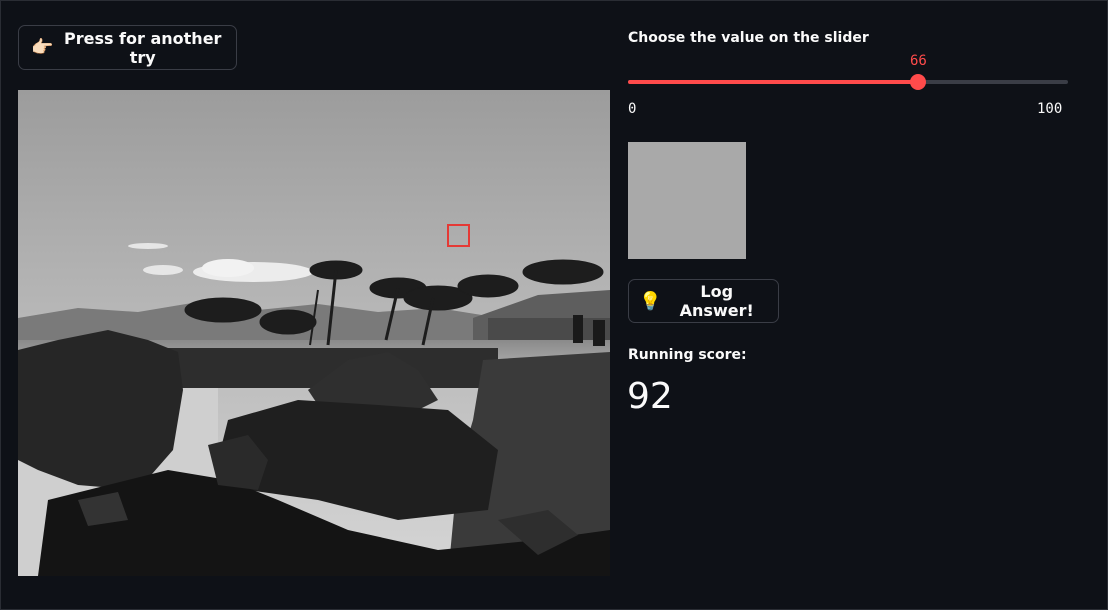 The width and height of the screenshot is (1108, 610). I want to click on running-score-value: 92, so click(650, 396).